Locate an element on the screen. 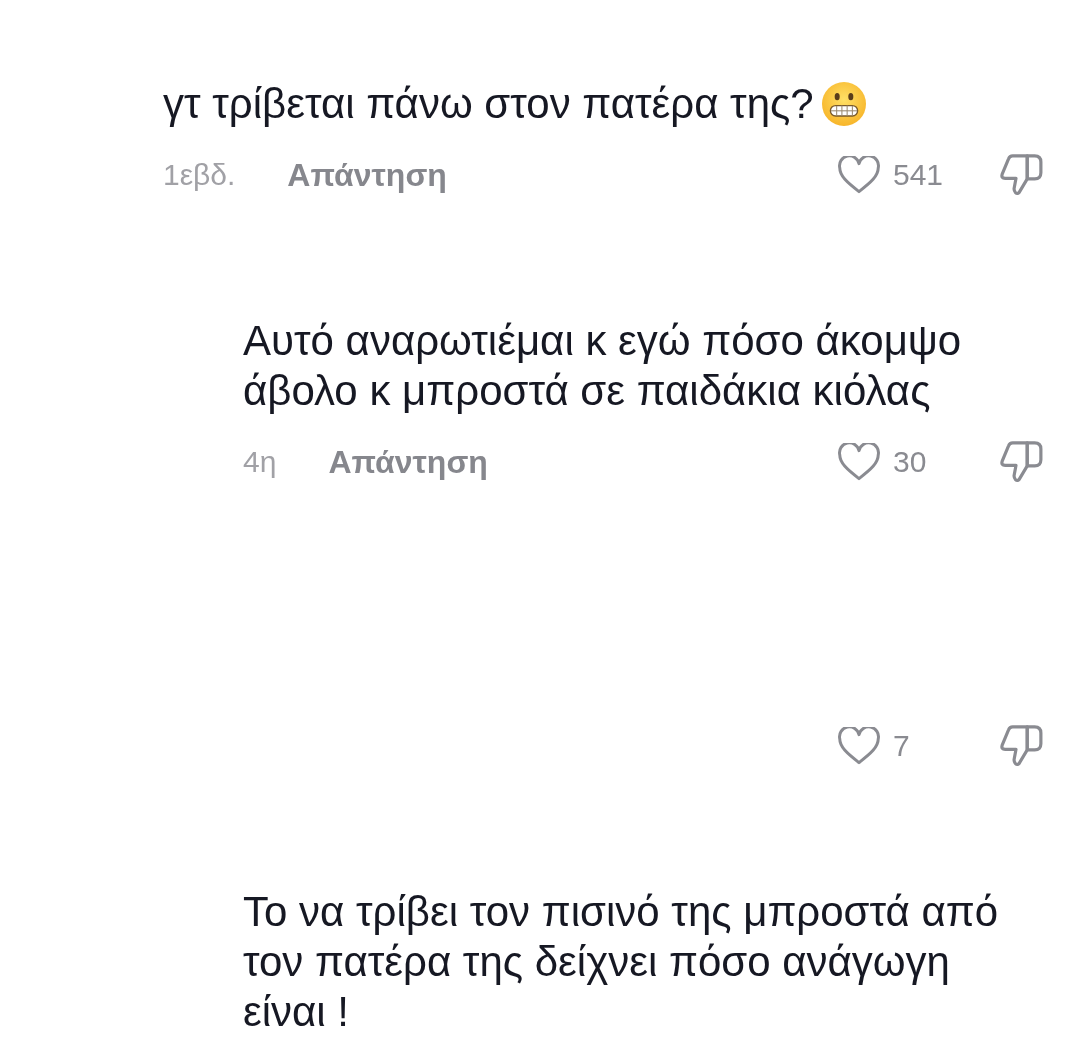 The height and width of the screenshot is (1044, 1080). comment-text: Το να τρίβει τον πισινό της μπροστά από τον πατέρα της δείχνει πόσο ανάγωγη είναι ! is located at coordinates (621, 962).